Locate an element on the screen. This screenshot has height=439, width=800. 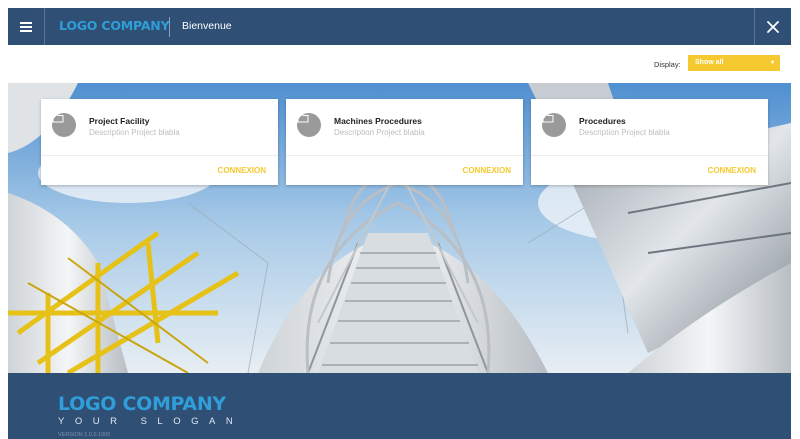
chevron-down-icon: ▾ is located at coordinates (772, 63).